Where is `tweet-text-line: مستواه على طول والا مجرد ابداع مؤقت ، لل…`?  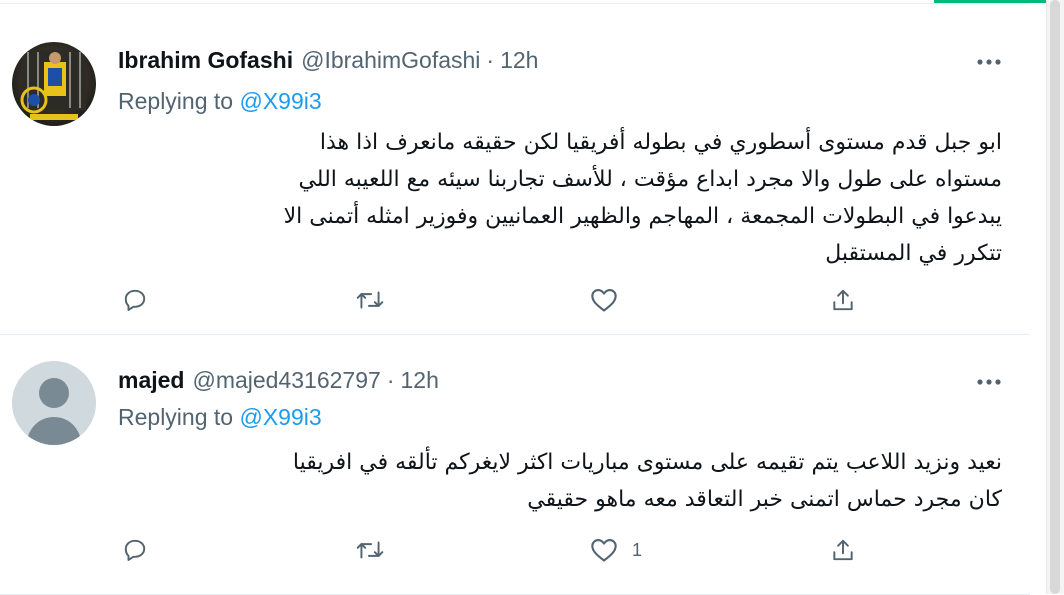
tweet-text-line: مستواه على طول والا مجرد ابداع مؤقت ، لل… is located at coordinates (650, 179).